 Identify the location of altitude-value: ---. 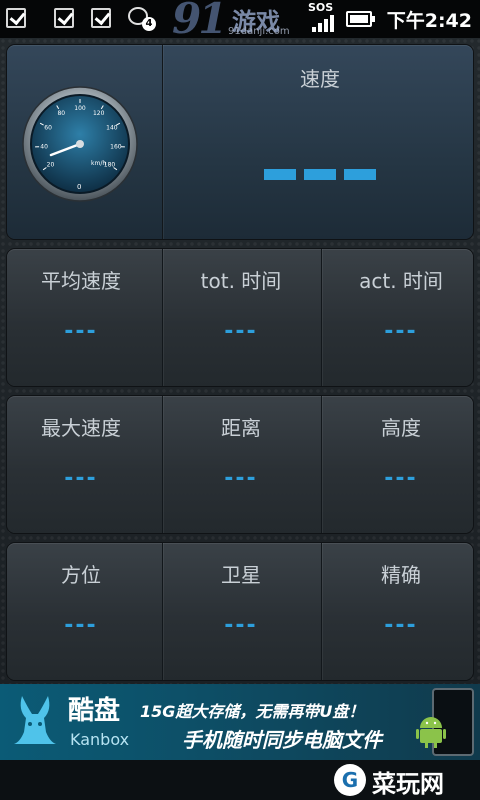
(401, 478).